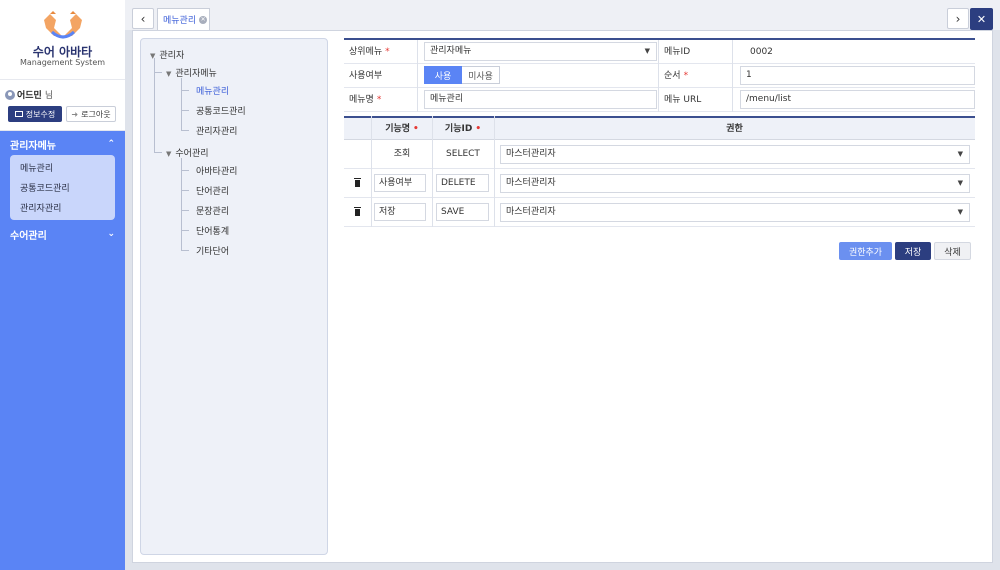 The width and height of the screenshot is (1000, 570). I want to click on tree-leaf-admin: 관리자관리, so click(216, 130).